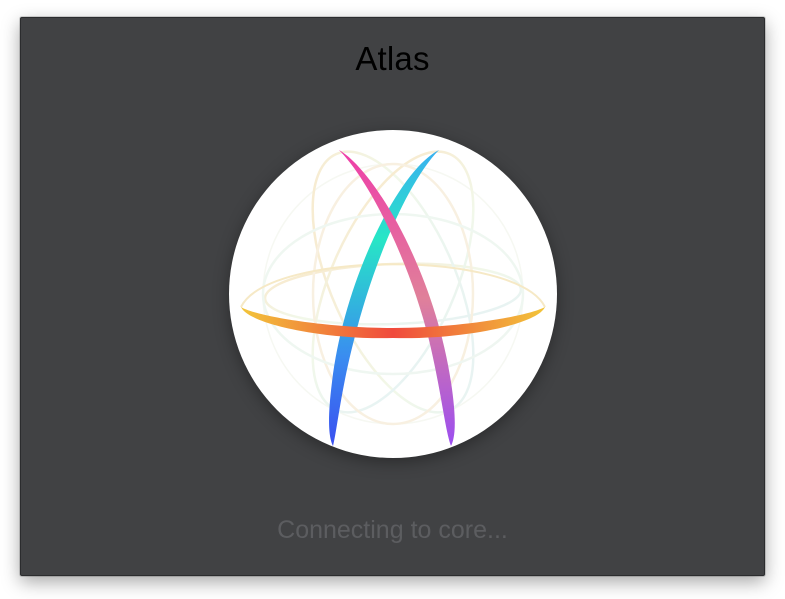 The width and height of the screenshot is (785, 599). What do you see at coordinates (392, 58) in the screenshot?
I see `app-title: Atlas` at bounding box center [392, 58].